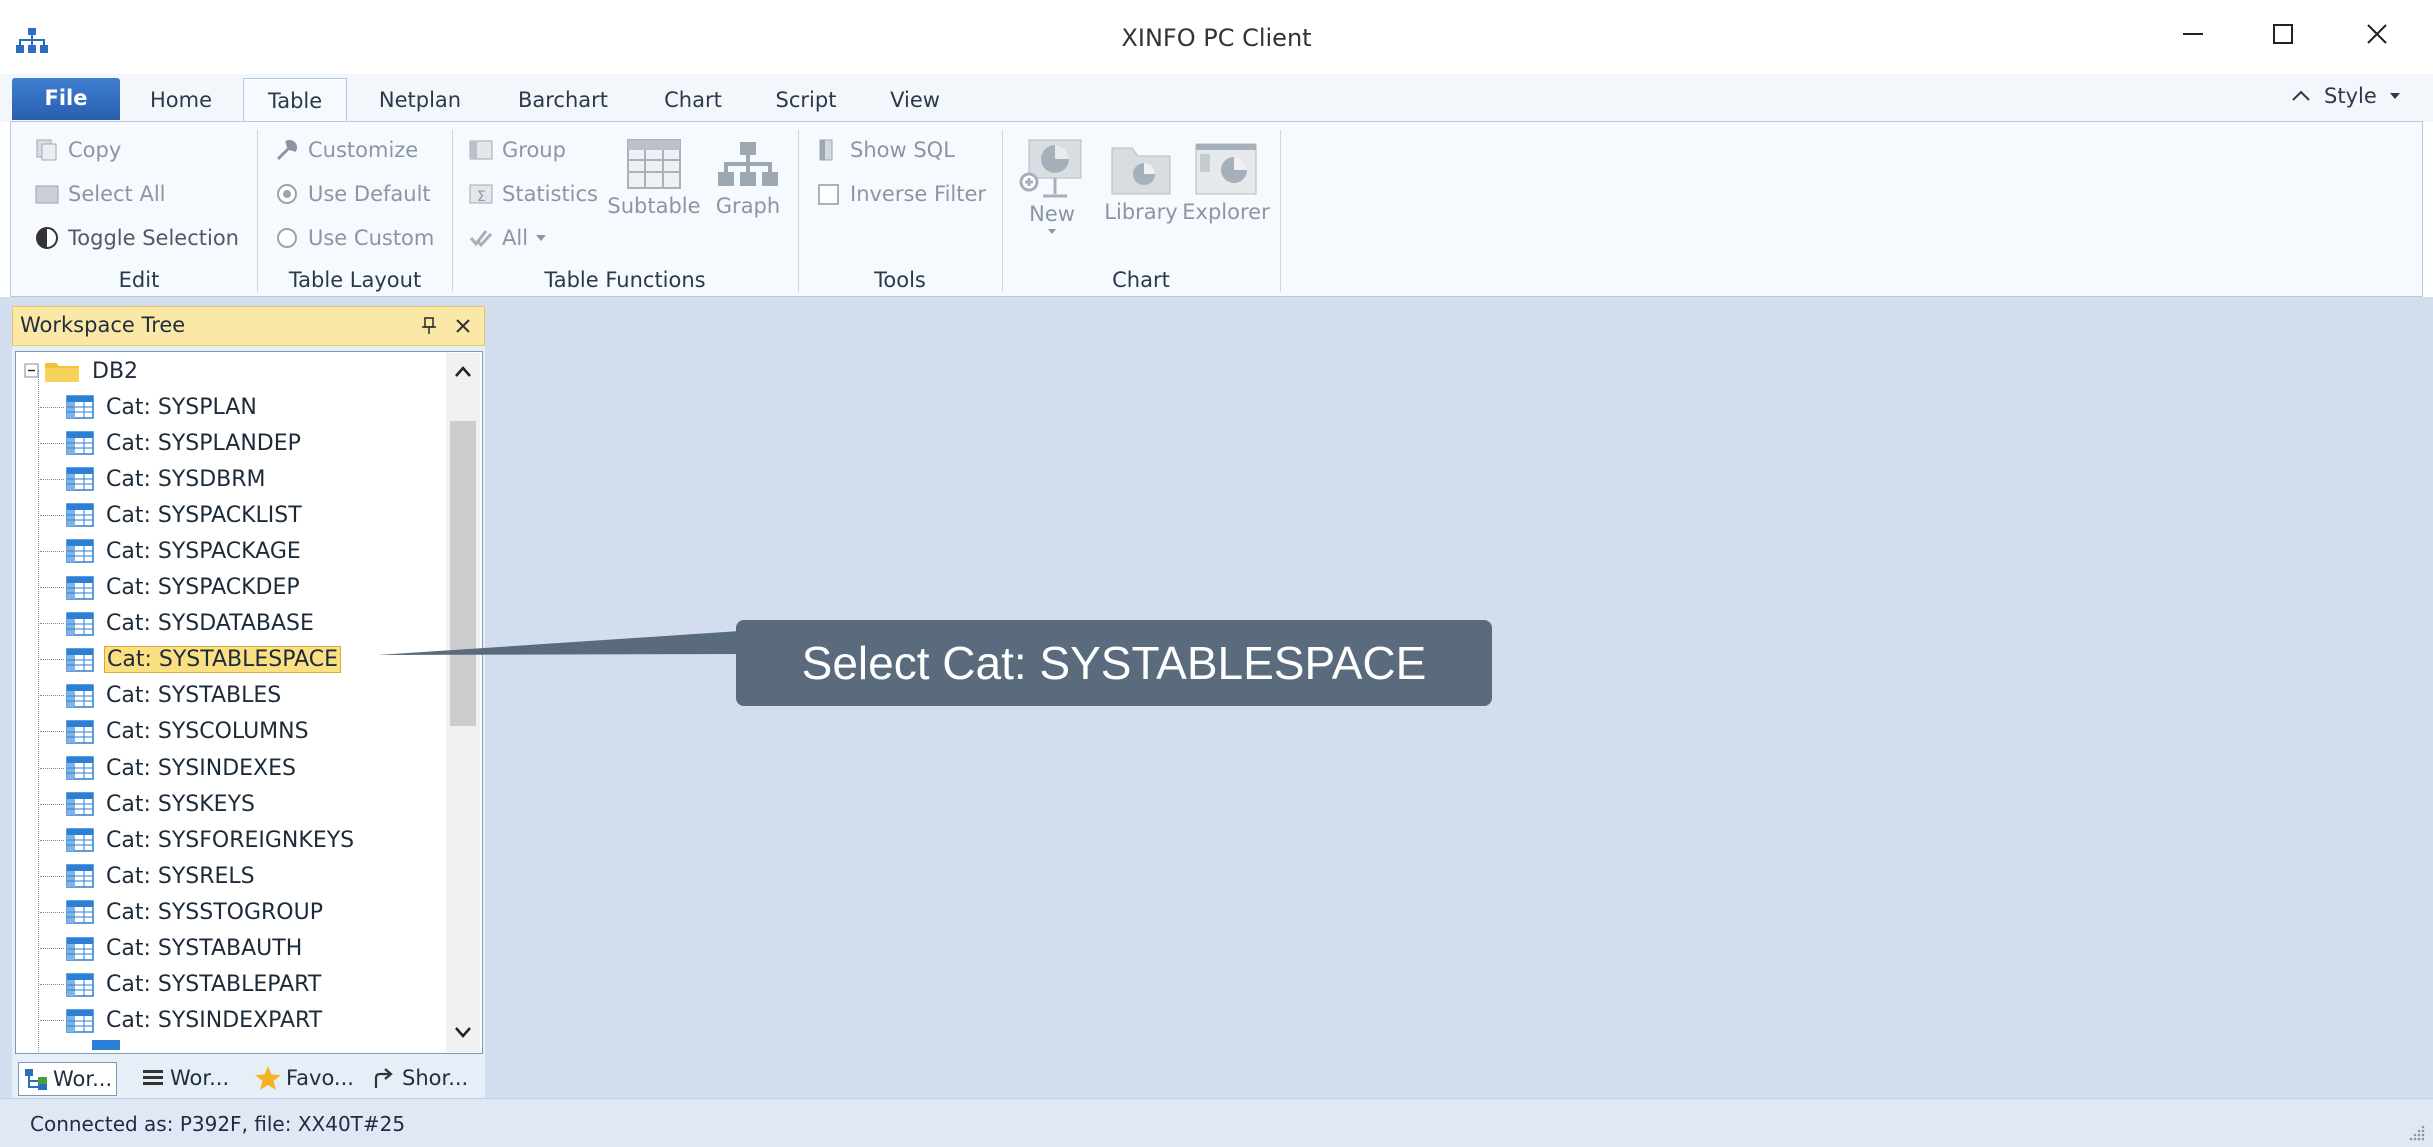 The width and height of the screenshot is (2433, 1147). I want to click on tree-item: Cat: SYSTABLEPART, so click(181, 985).